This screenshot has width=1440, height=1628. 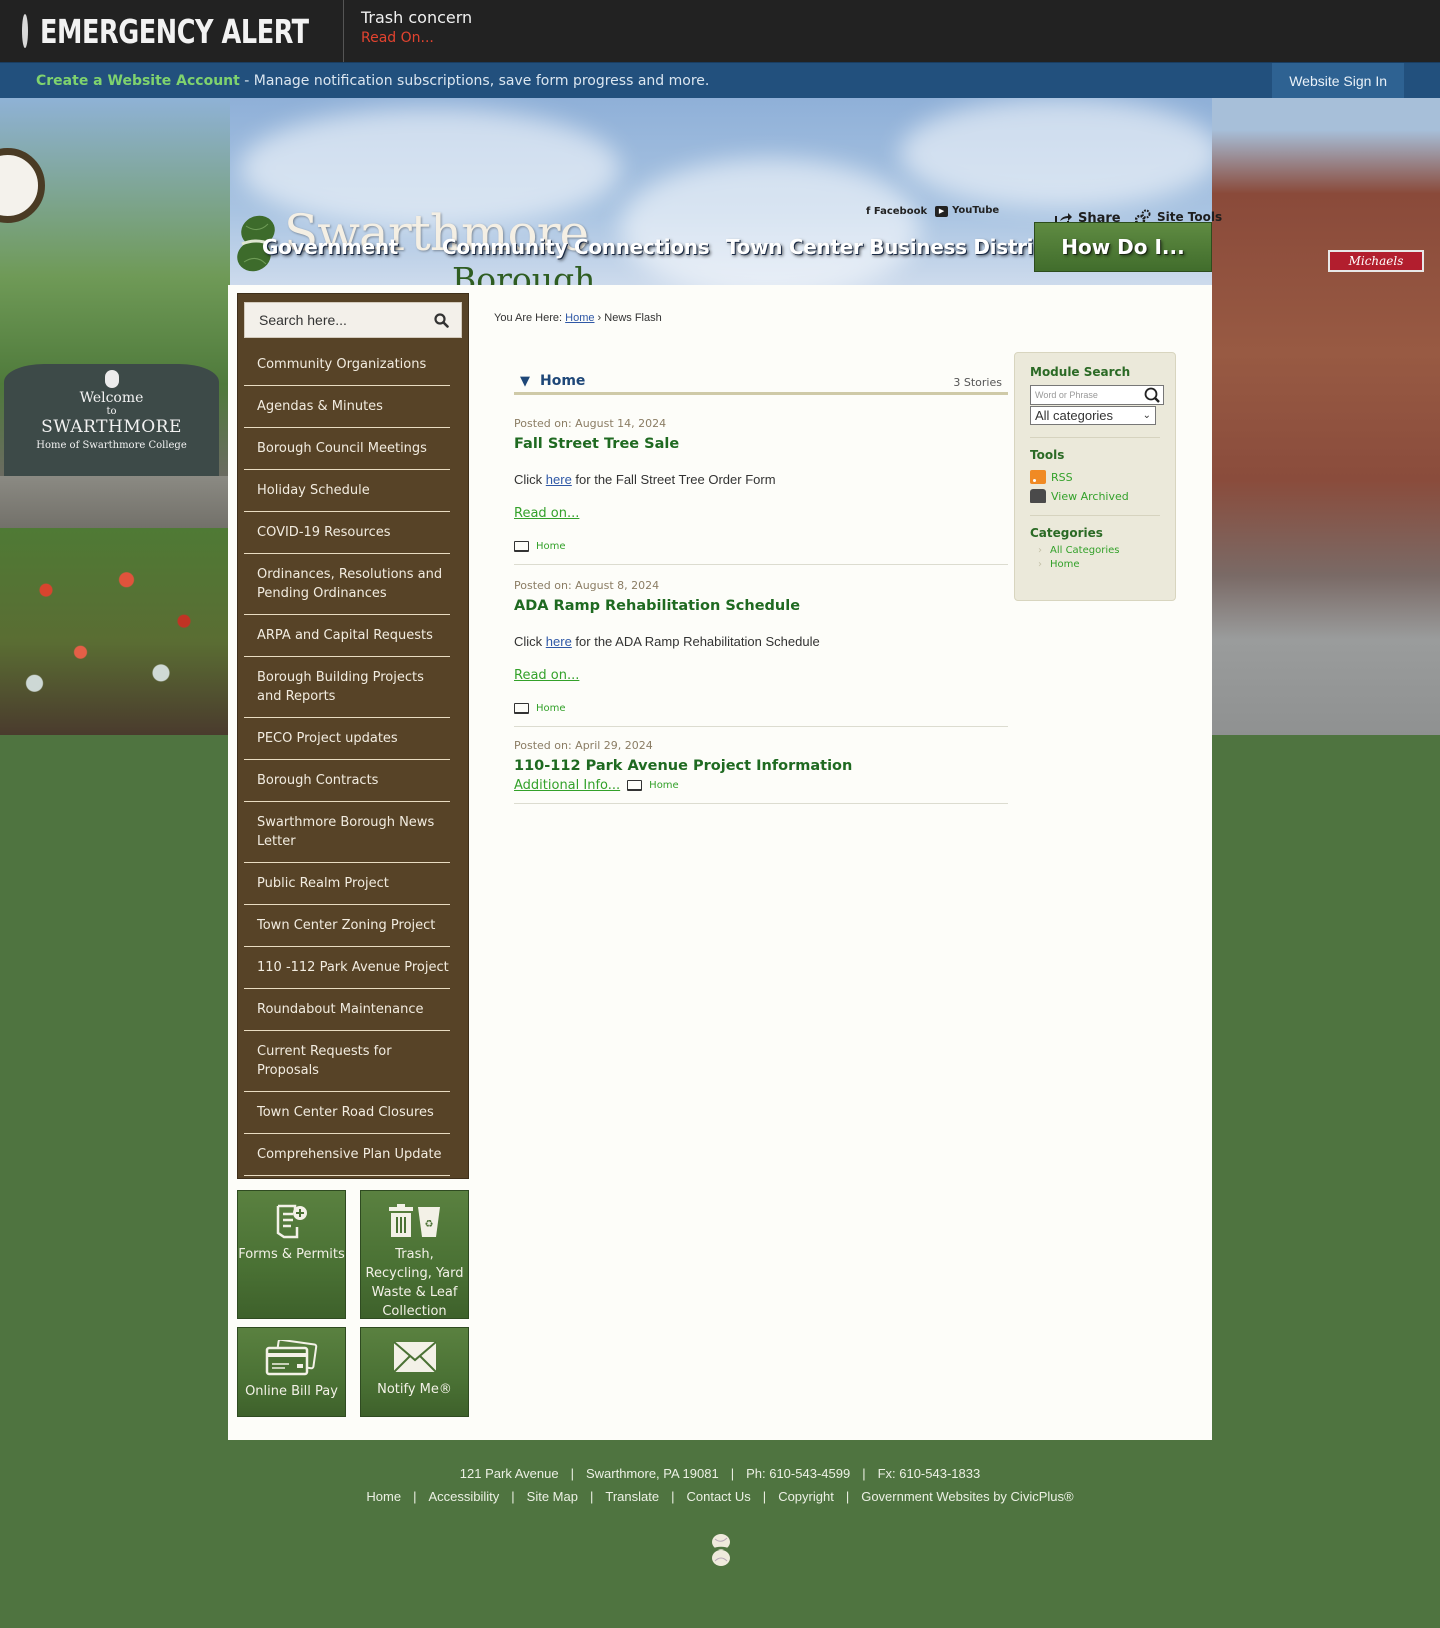 What do you see at coordinates (313, 490) in the screenshot?
I see `sidebar-item-holiday-schedule: Holiday Schedule` at bounding box center [313, 490].